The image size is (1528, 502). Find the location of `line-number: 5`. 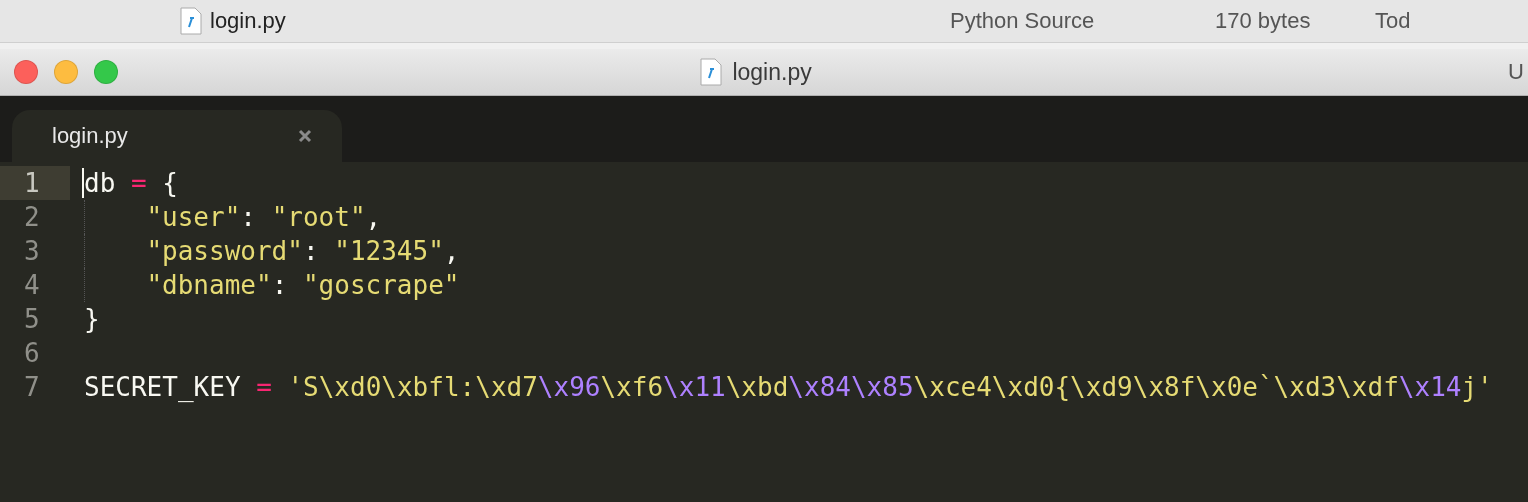

line-number: 5 is located at coordinates (32, 319).